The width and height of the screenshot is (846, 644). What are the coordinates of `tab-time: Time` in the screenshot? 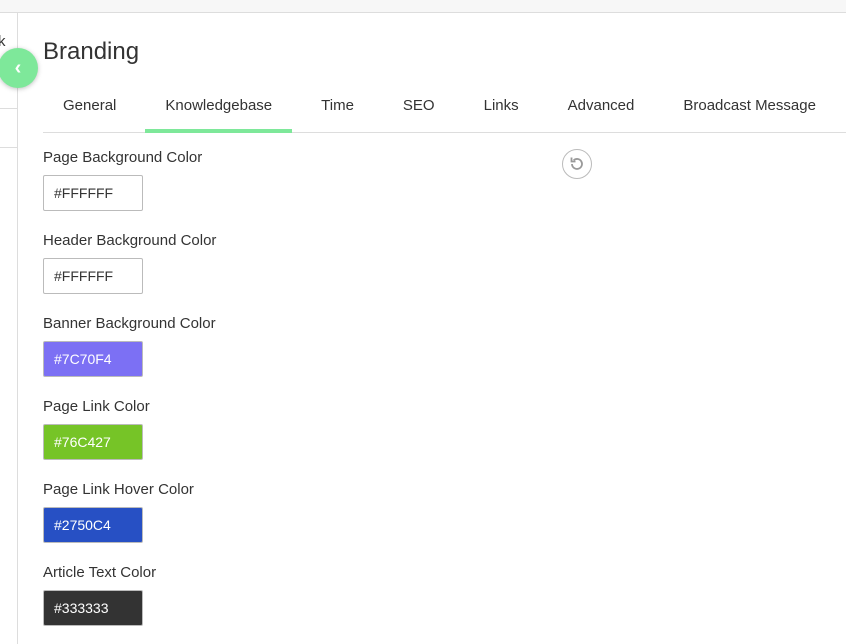 It's located at (337, 109).